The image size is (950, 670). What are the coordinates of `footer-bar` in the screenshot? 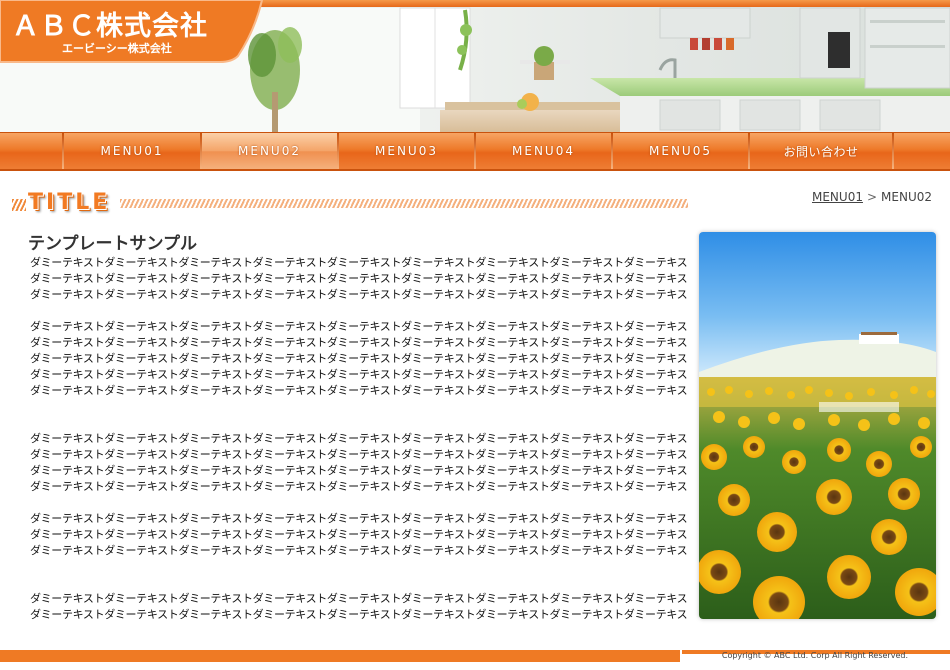 It's located at (340, 656).